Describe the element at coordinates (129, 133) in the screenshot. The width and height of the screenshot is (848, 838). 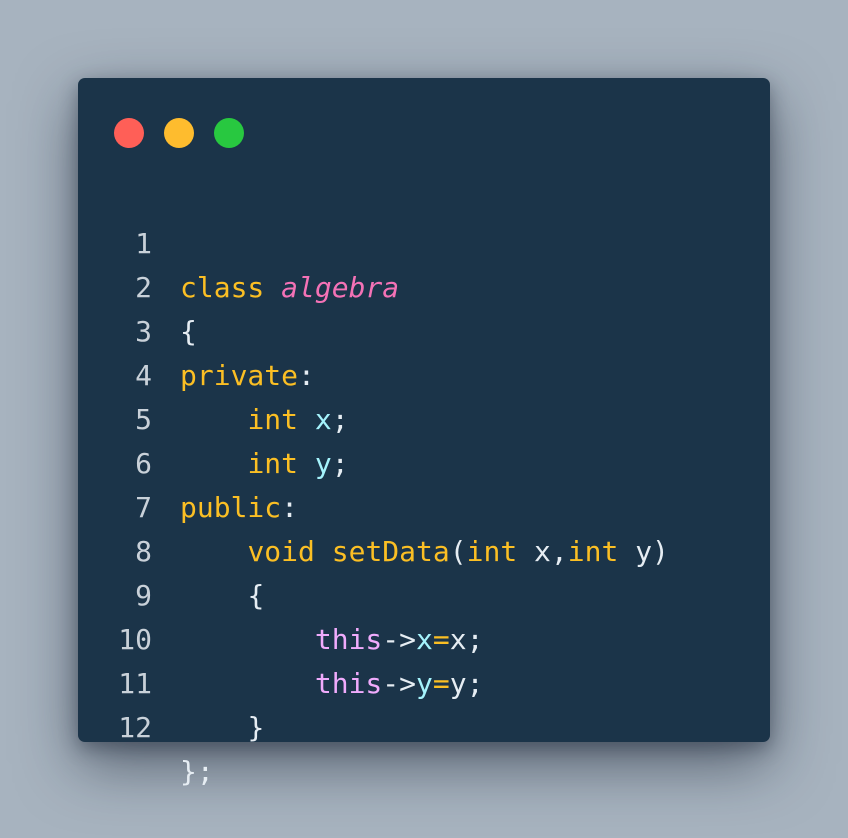
I see `close-button` at that location.